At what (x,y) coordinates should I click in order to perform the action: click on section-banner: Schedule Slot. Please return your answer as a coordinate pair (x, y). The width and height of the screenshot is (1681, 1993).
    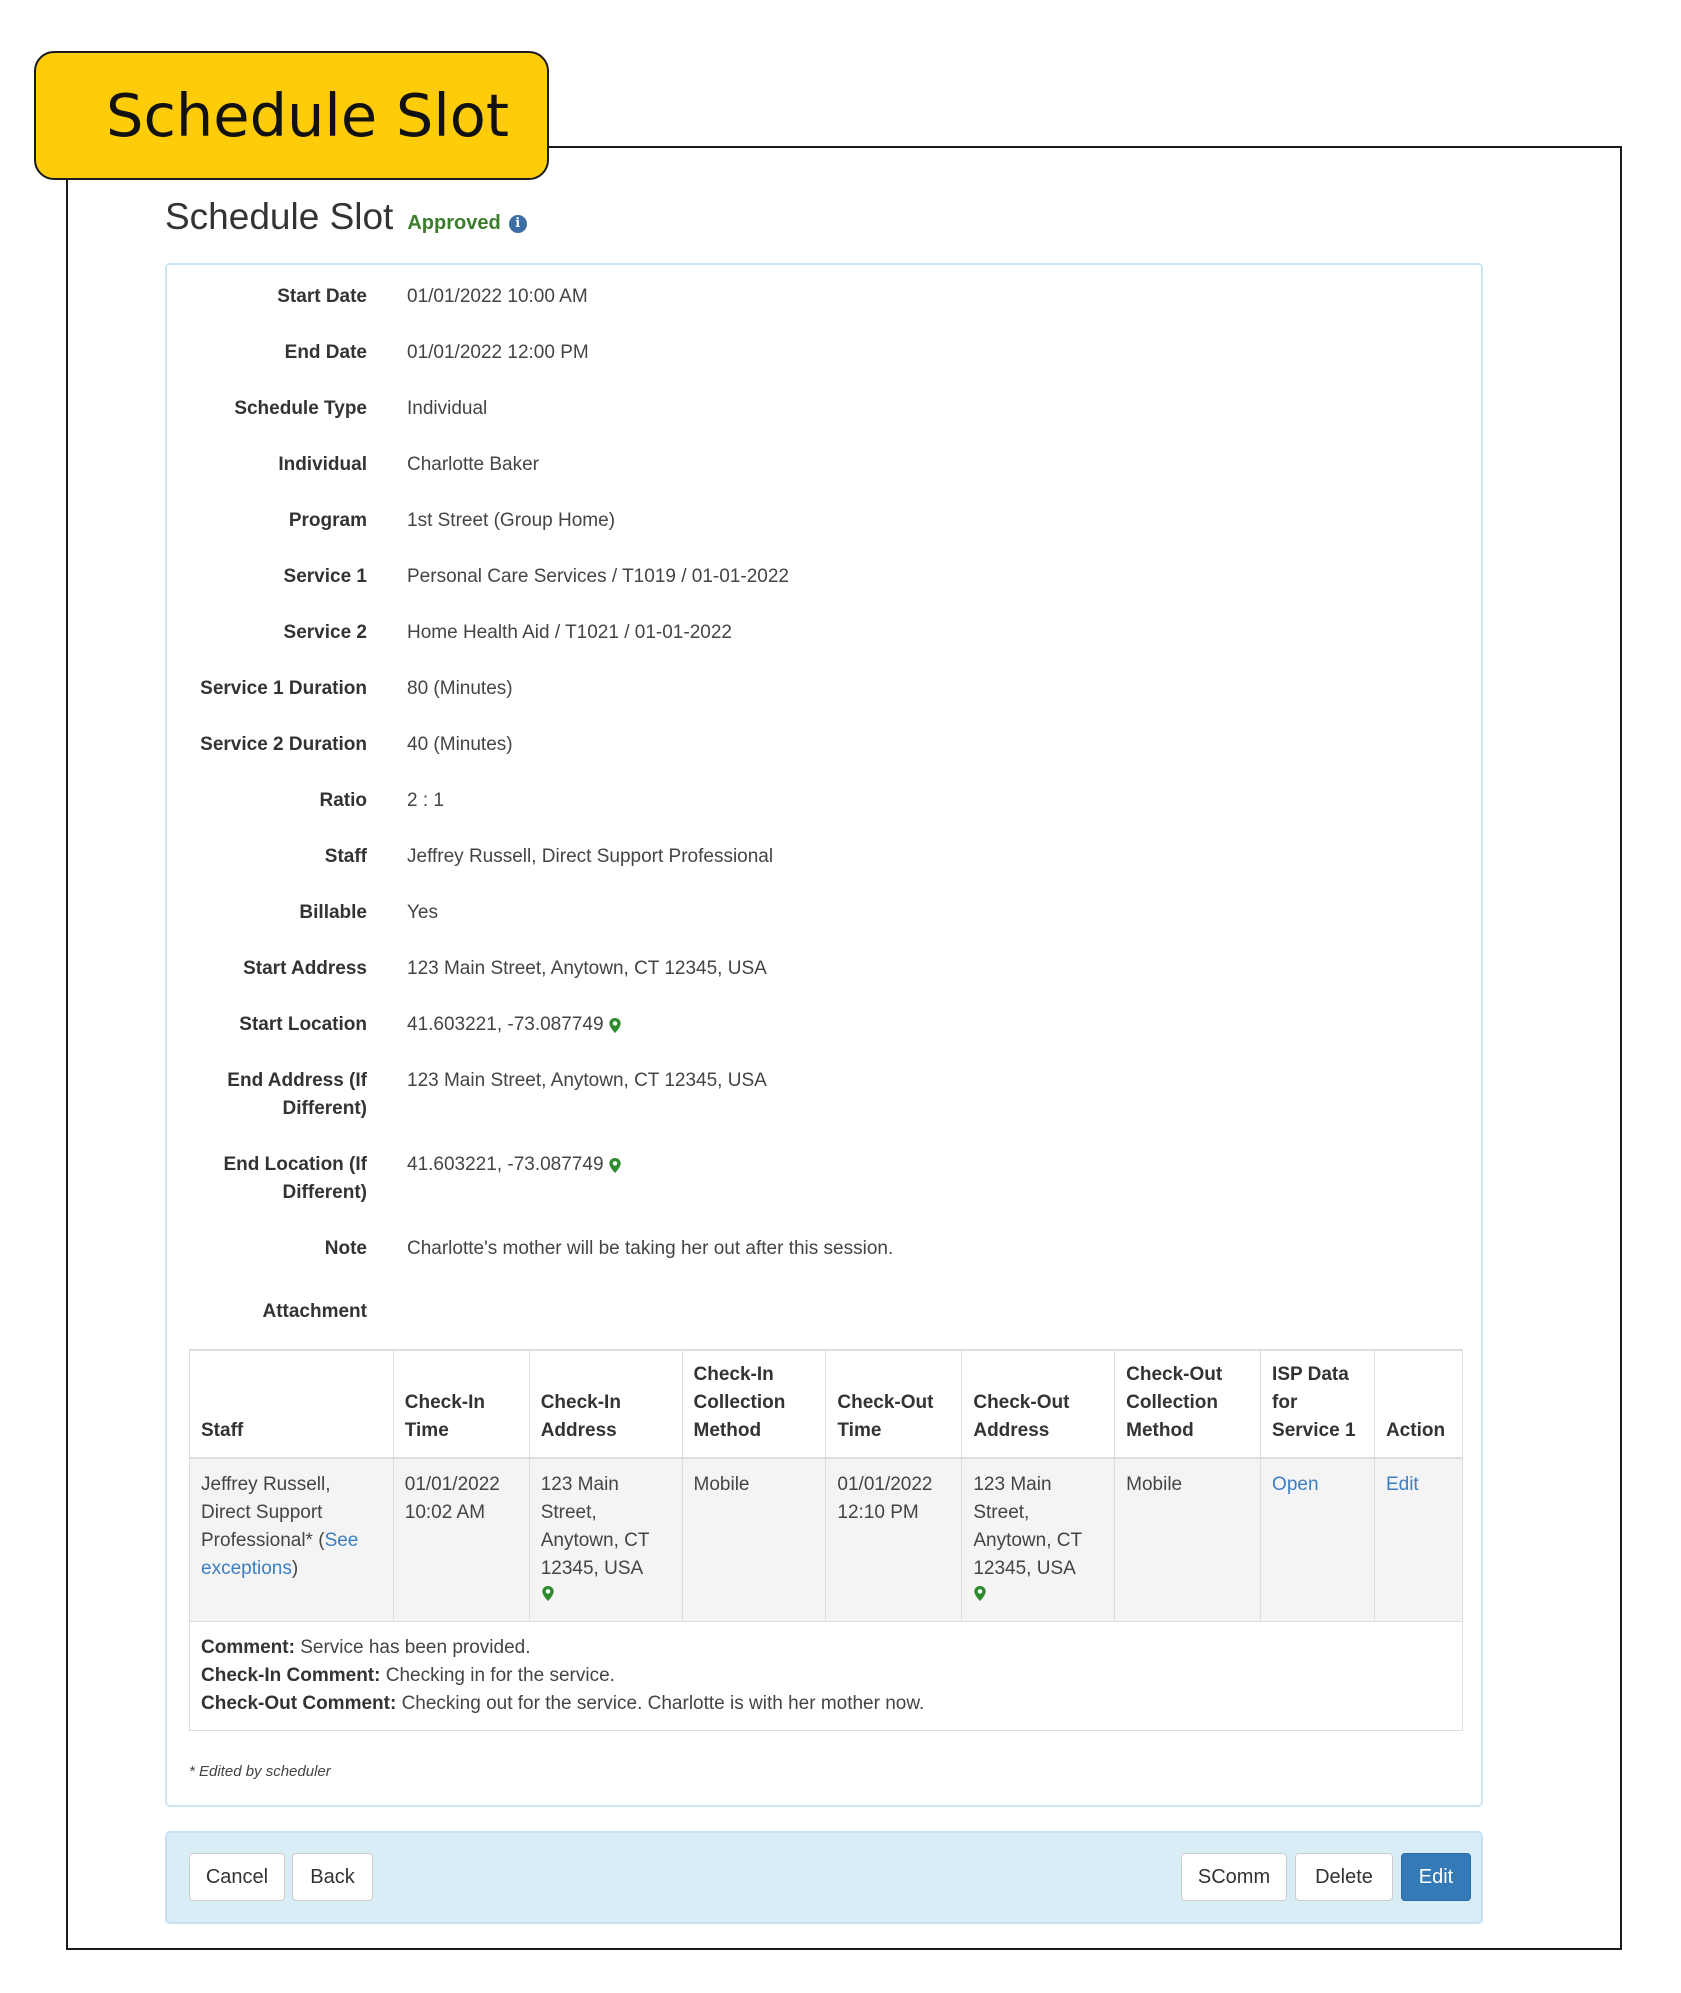
    Looking at the image, I should click on (291, 115).